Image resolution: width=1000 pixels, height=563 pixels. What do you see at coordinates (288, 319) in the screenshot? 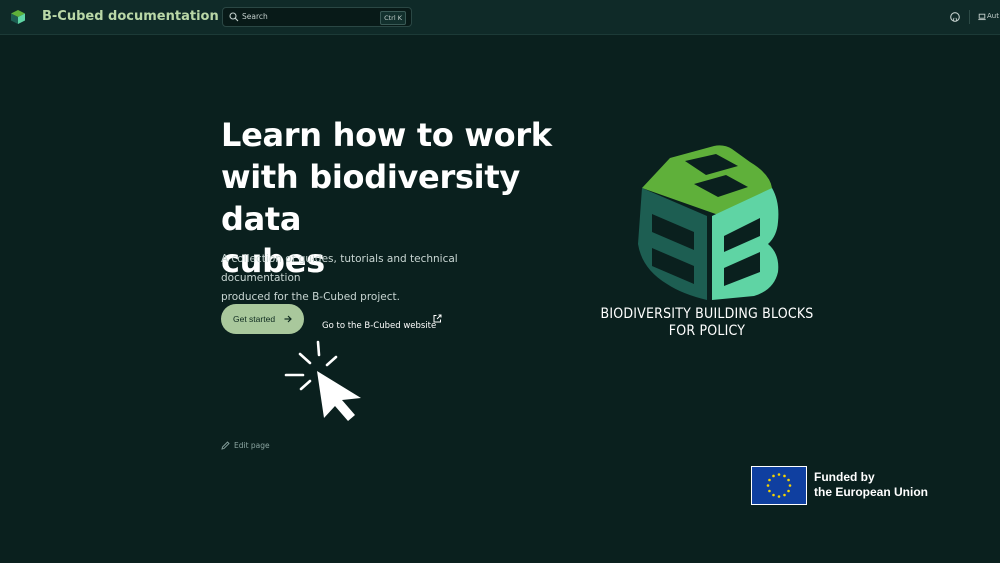
I see `arrow-right-icon` at bounding box center [288, 319].